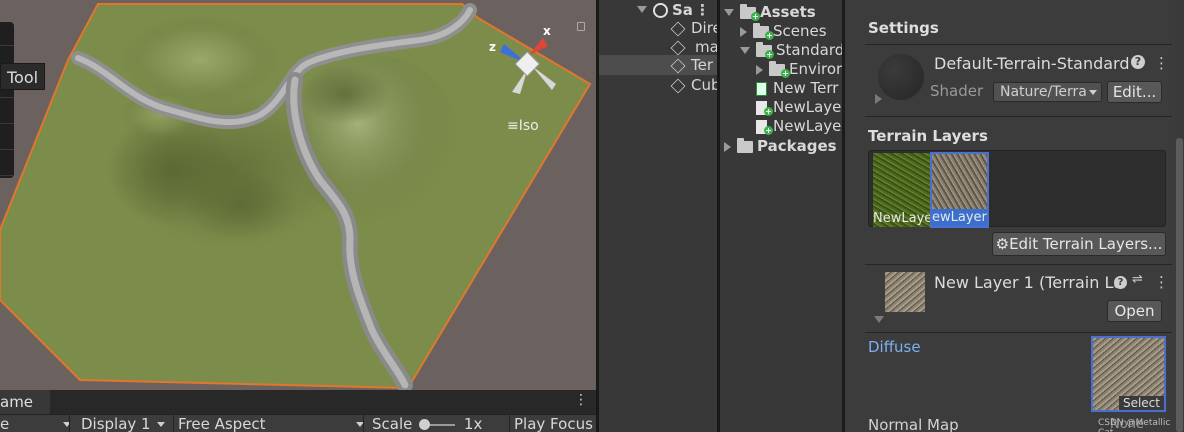  What do you see at coordinates (800, 31) in the screenshot?
I see `project-item-label: Scenes` at bounding box center [800, 31].